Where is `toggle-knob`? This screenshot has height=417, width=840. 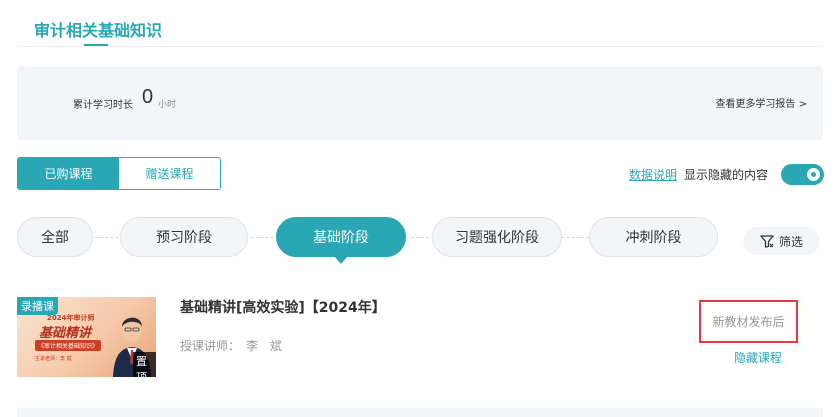 toggle-knob is located at coordinates (813, 174).